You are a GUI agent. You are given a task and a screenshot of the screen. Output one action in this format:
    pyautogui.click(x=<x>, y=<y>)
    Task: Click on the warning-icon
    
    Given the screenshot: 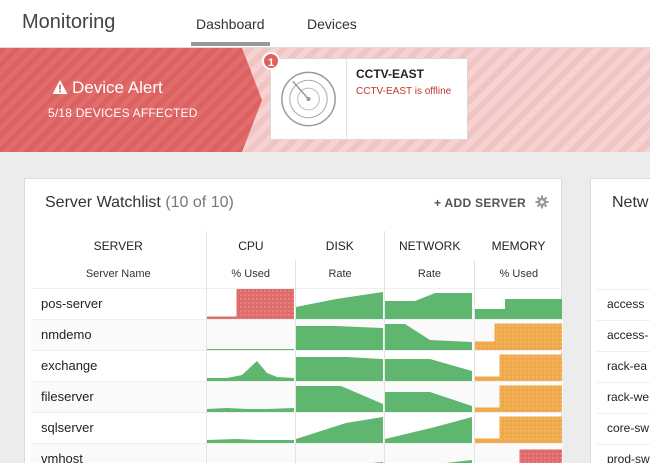 What is the action you would take?
    pyautogui.click(x=60, y=87)
    